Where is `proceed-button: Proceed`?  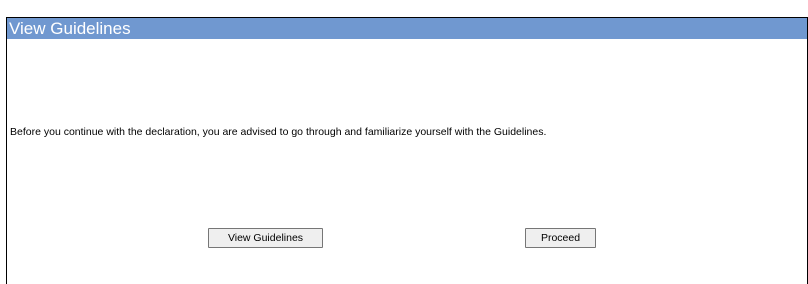 proceed-button: Proceed is located at coordinates (560, 238).